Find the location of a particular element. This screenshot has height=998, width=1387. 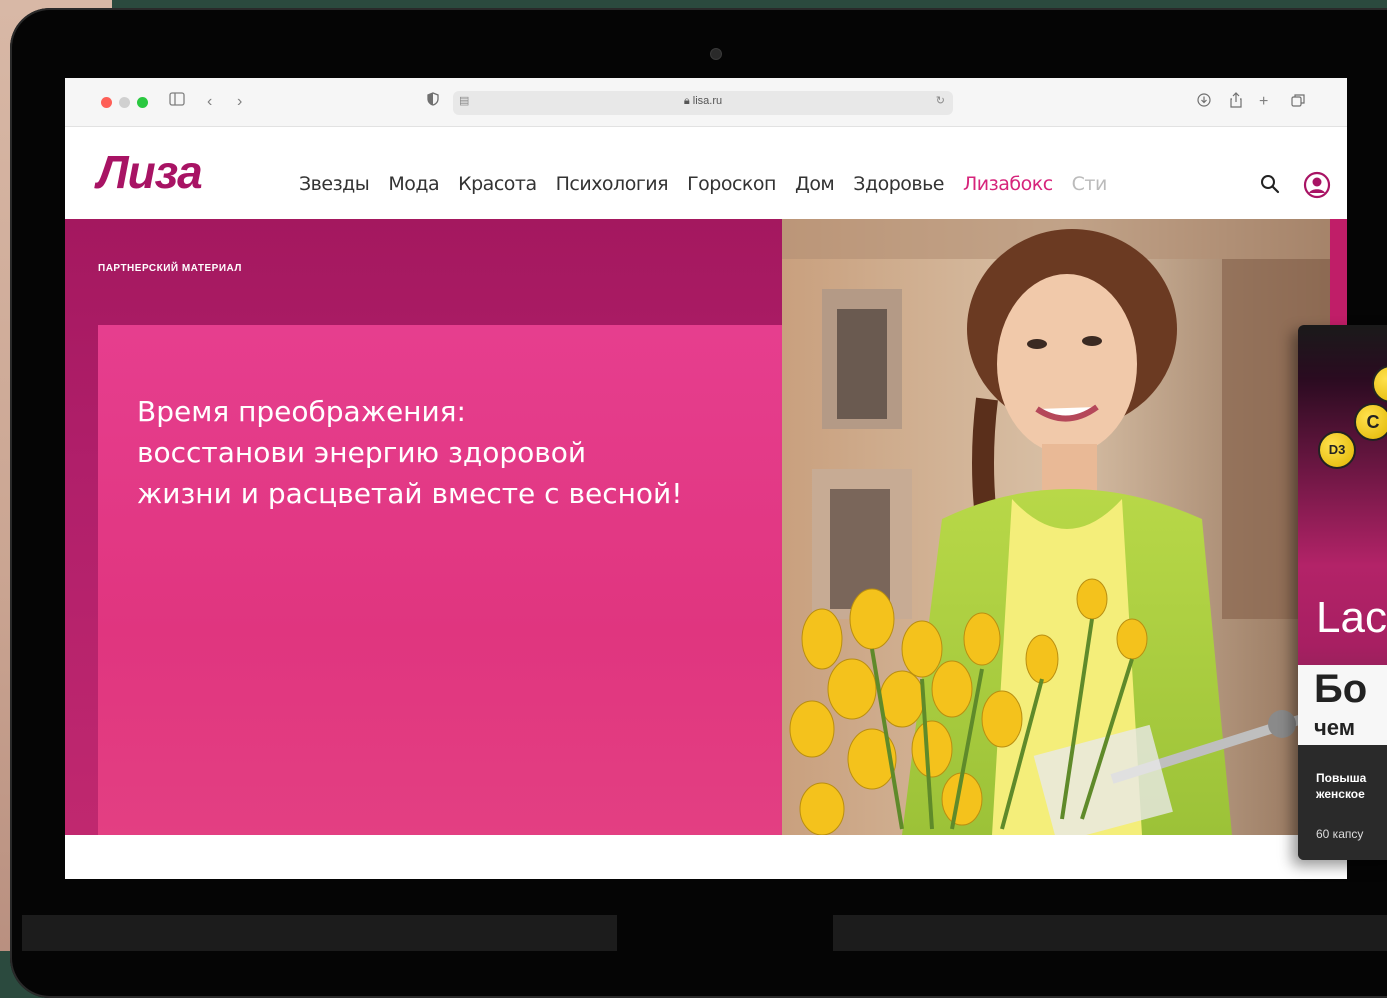

nav-item-stars: Звезды is located at coordinates (334, 184).